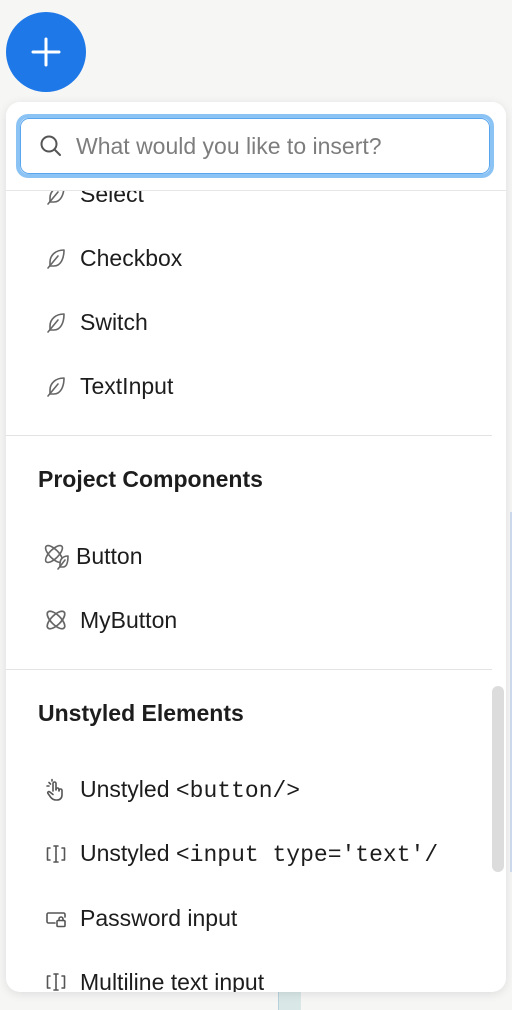 The width and height of the screenshot is (512, 1010). What do you see at coordinates (249, 918) in the screenshot?
I see `list-item-password-input: Password input` at bounding box center [249, 918].